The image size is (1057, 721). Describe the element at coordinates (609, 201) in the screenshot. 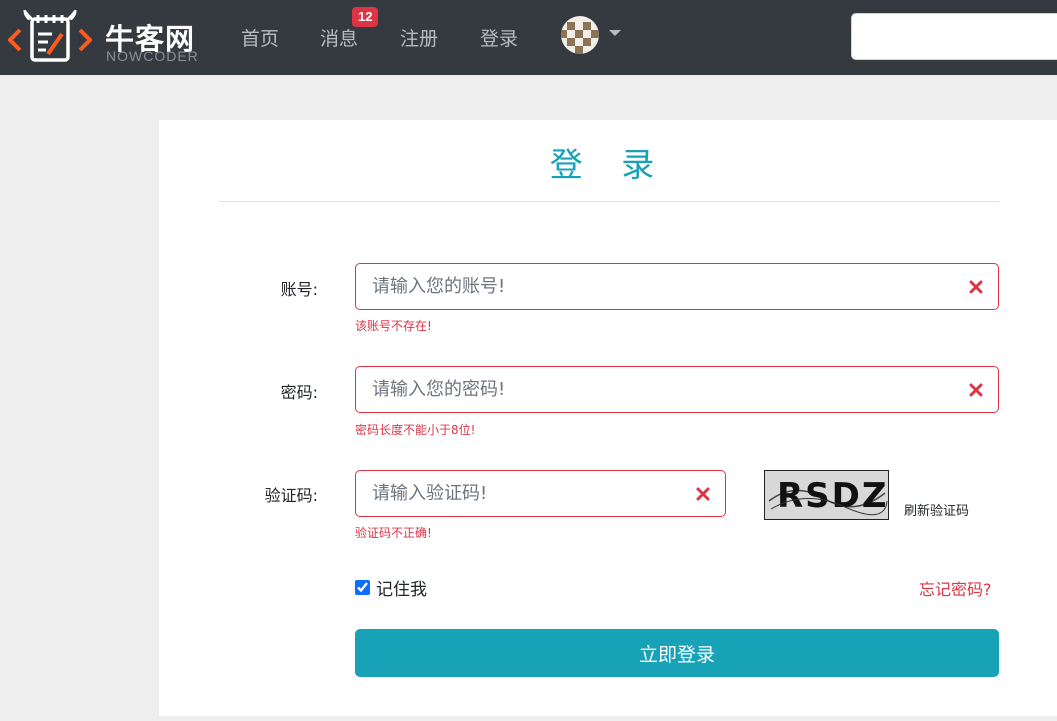

I see `title-divider` at that location.